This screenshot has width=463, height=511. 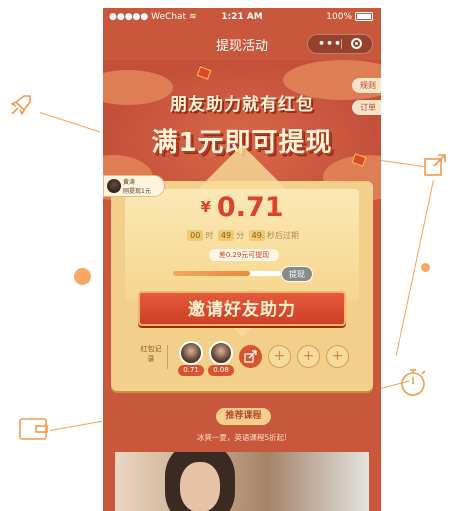 I want to click on photo-face, so click(x=200, y=486).